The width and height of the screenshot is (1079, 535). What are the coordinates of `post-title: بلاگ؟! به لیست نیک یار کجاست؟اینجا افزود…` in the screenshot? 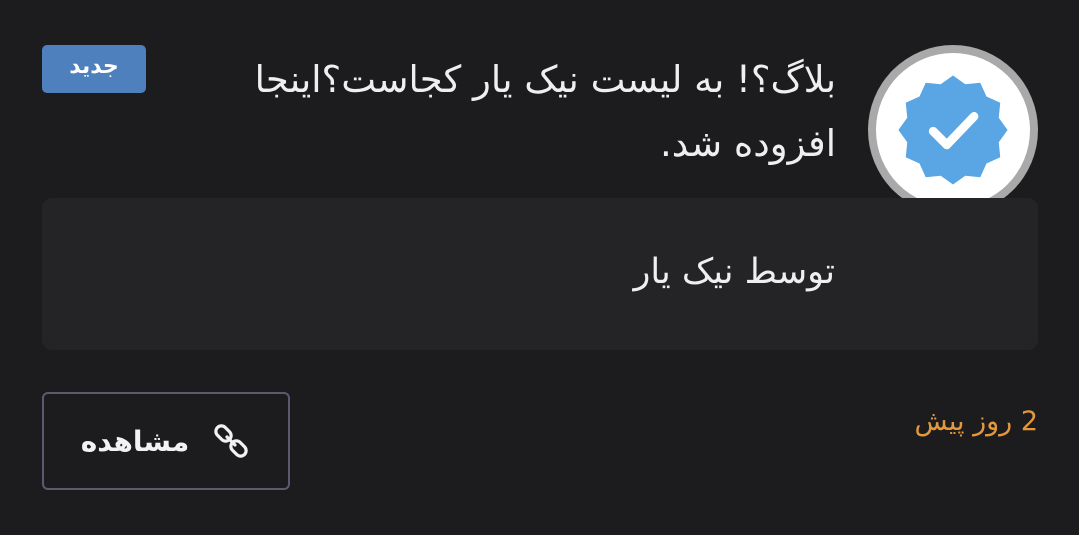 It's located at (545, 111).